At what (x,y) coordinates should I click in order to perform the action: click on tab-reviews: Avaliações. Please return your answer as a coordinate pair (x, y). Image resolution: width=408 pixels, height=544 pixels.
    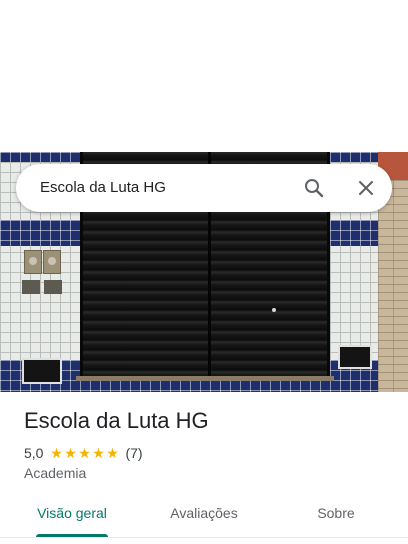
    Looking at the image, I should click on (204, 513).